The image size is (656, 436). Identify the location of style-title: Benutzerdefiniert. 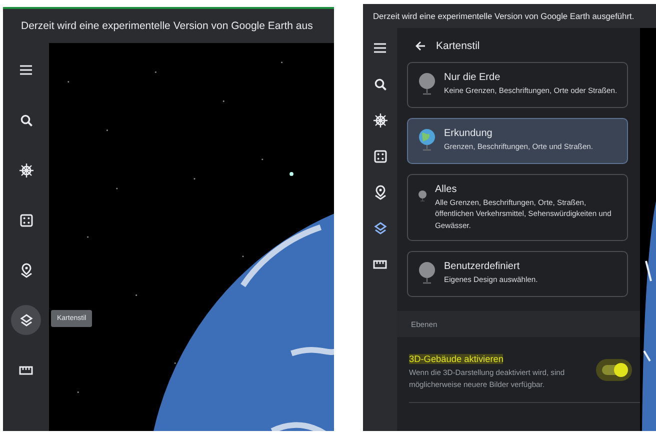
(482, 266).